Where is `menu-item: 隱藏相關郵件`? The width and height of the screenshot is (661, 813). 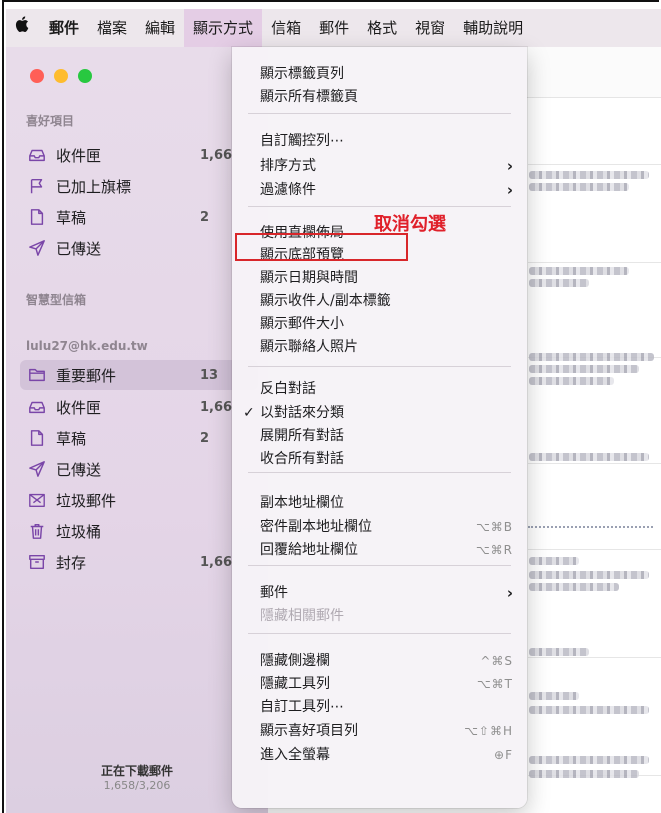 menu-item: 隱藏相關郵件 is located at coordinates (379, 616).